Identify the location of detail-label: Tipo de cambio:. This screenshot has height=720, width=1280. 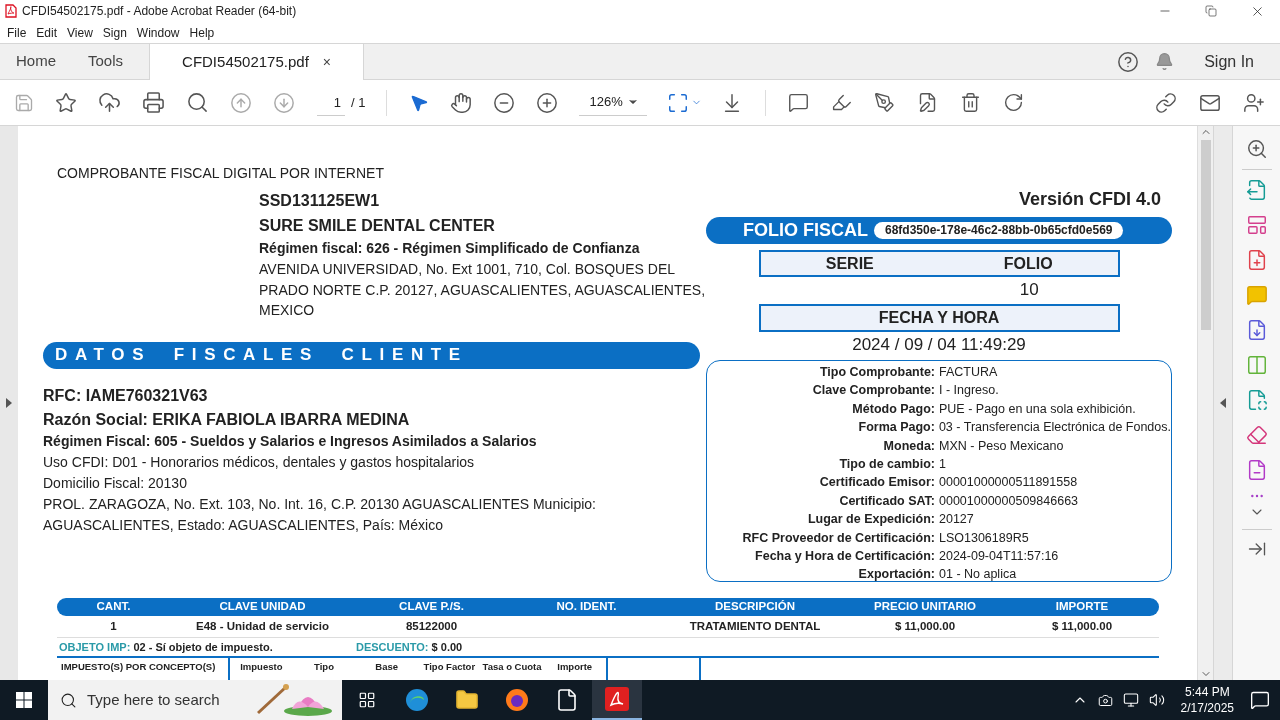
(886, 465).